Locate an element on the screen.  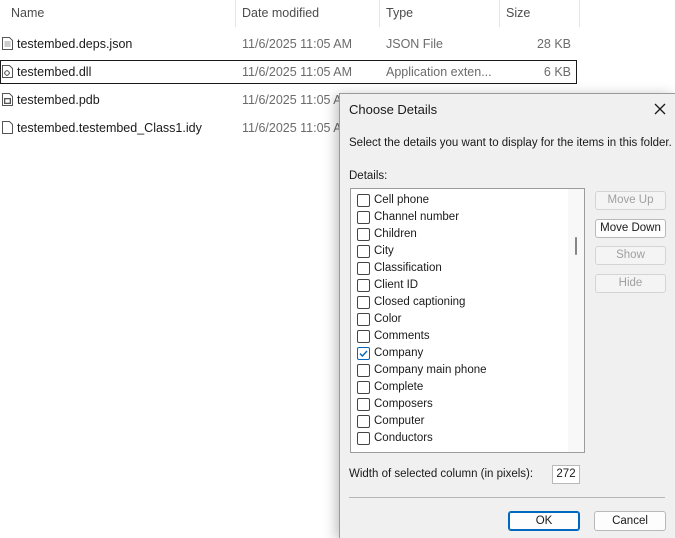
pdb-file-icon is located at coordinates (7, 99).